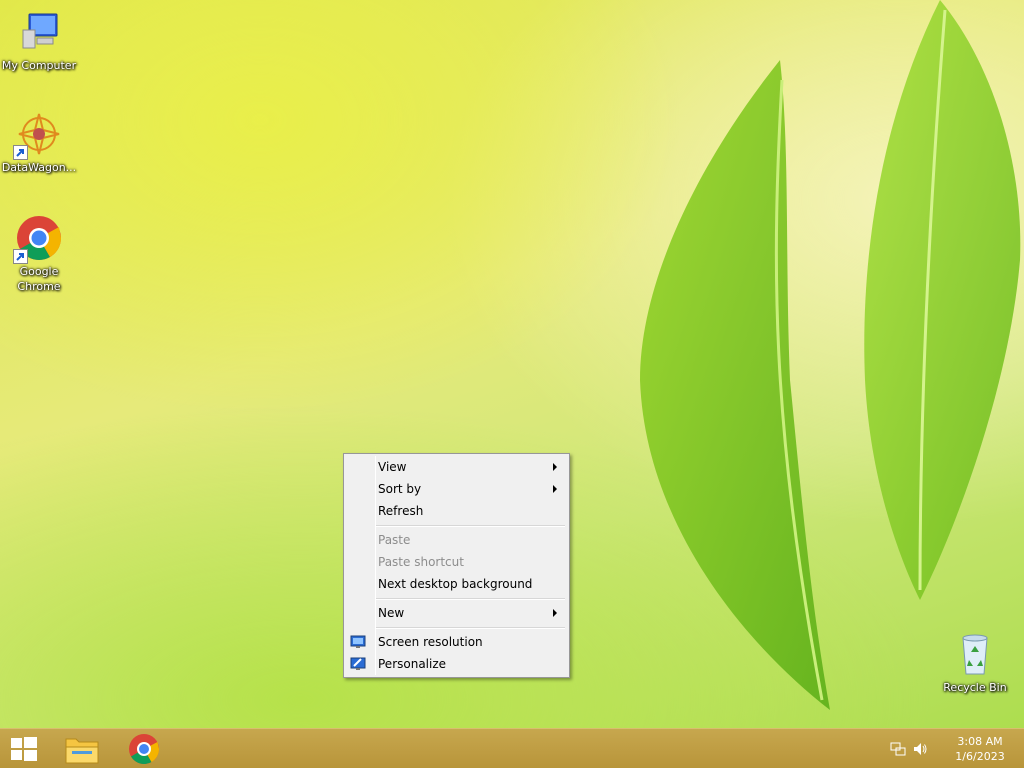 The height and width of the screenshot is (768, 1024). Describe the element at coordinates (456, 613) in the screenshot. I see `menu-item-new: New` at that location.